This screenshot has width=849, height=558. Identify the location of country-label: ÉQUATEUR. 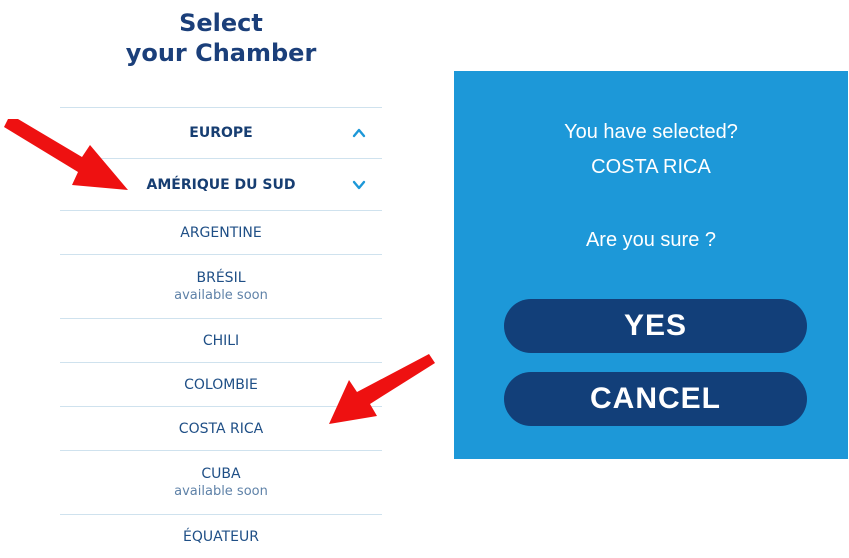
(221, 536).